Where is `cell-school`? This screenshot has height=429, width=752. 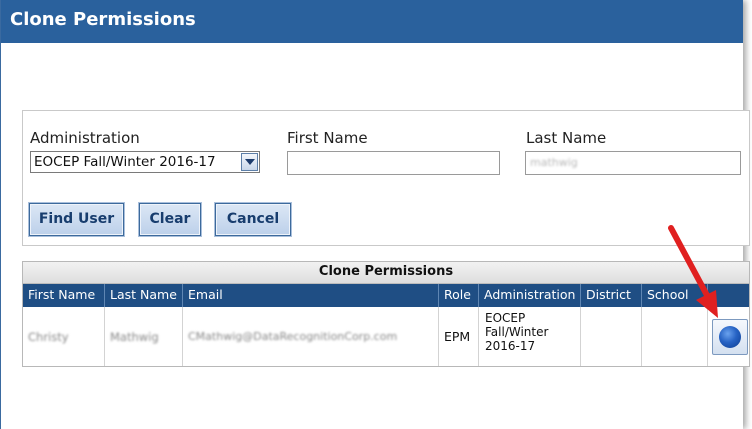 cell-school is located at coordinates (675, 336).